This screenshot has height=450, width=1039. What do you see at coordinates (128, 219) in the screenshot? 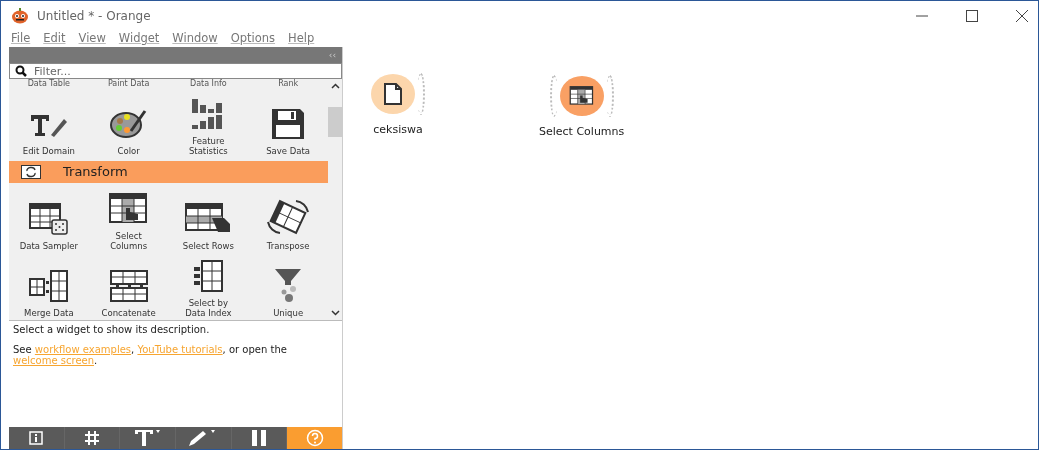
I see `widget-button: Select Columns` at bounding box center [128, 219].